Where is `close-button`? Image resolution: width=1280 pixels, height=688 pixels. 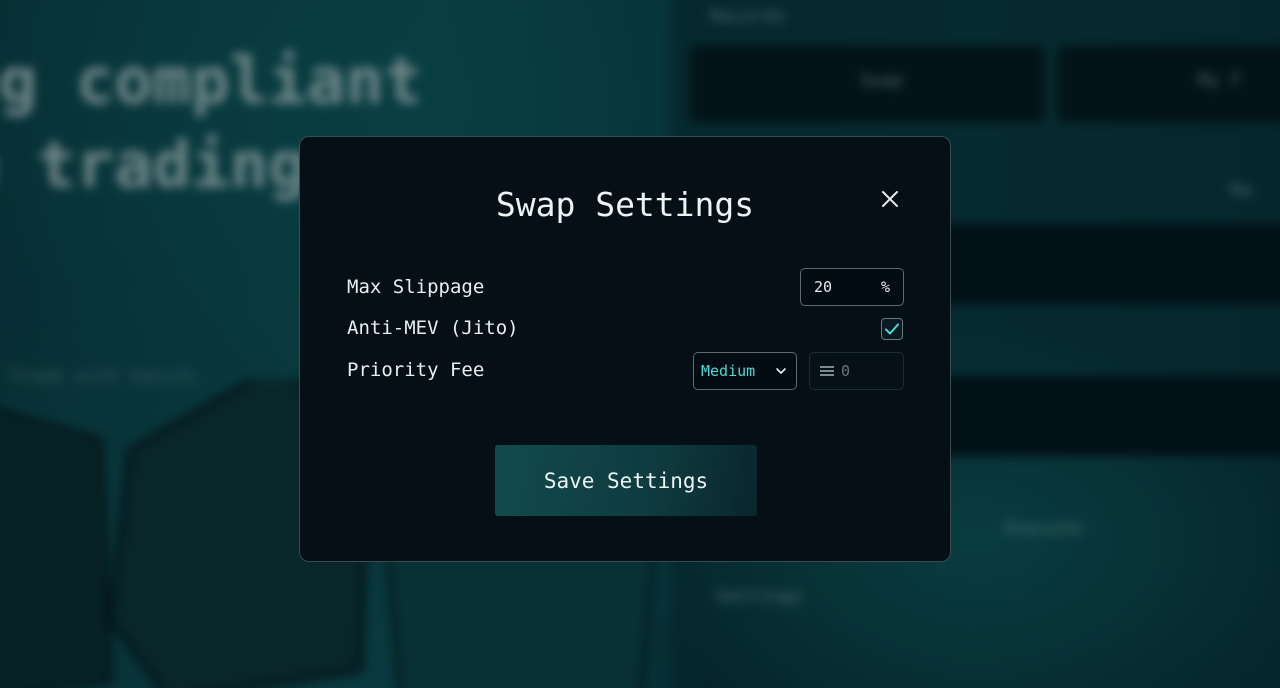 close-button is located at coordinates (890, 199).